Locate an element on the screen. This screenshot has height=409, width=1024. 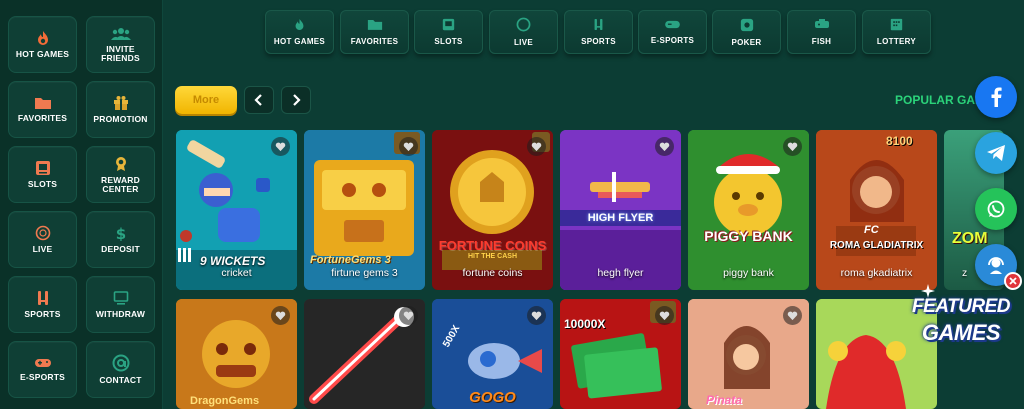
game-name: firtune gems 3 is located at coordinates (364, 273).